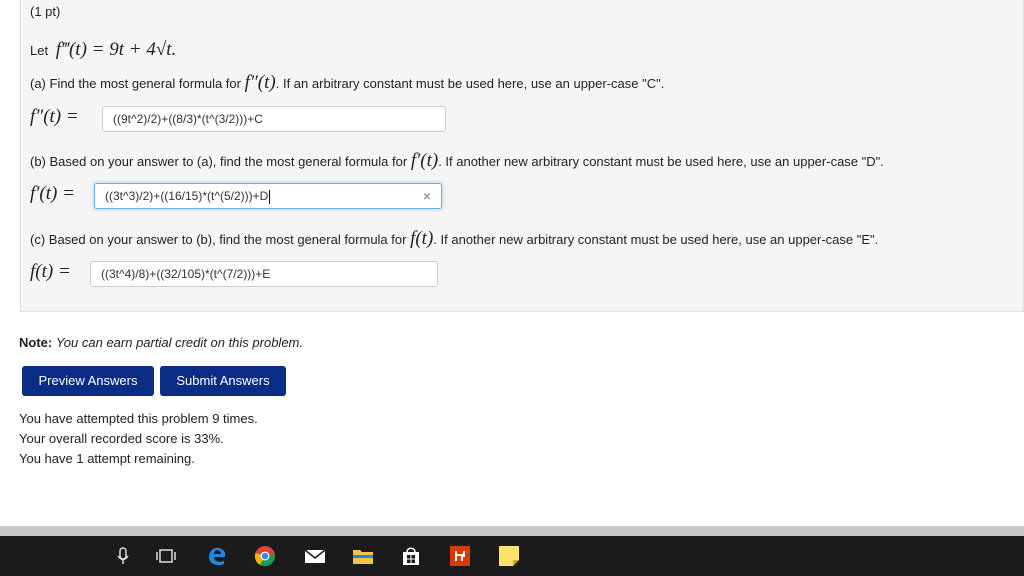 Image resolution: width=1024 pixels, height=576 pixels. What do you see at coordinates (315, 556) in the screenshot?
I see `mail-icon` at bounding box center [315, 556].